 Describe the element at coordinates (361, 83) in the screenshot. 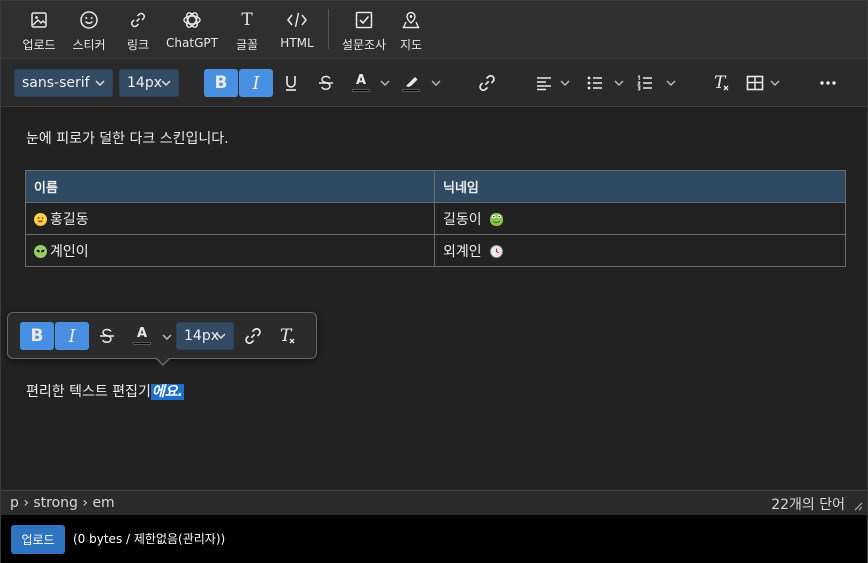

I see `text-color-button: A` at that location.